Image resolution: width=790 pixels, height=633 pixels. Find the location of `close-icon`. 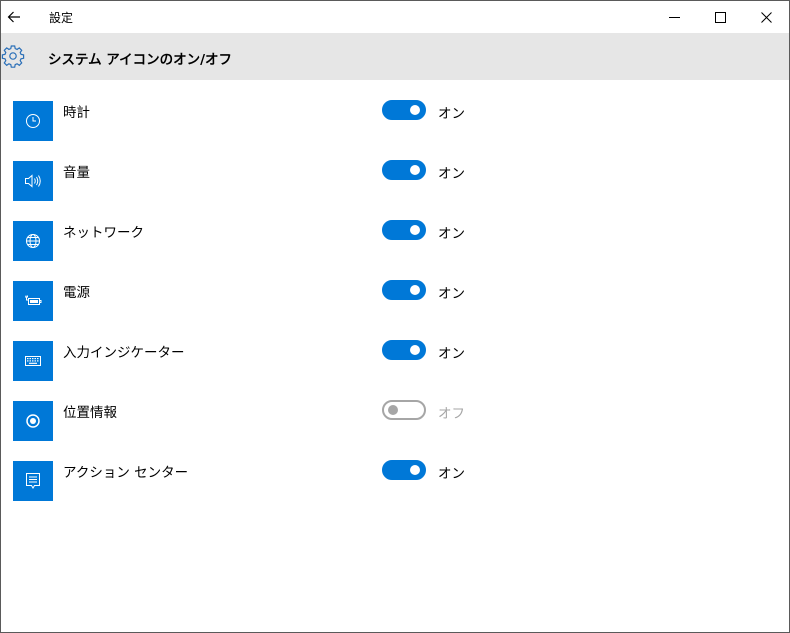

close-icon is located at coordinates (766, 17).